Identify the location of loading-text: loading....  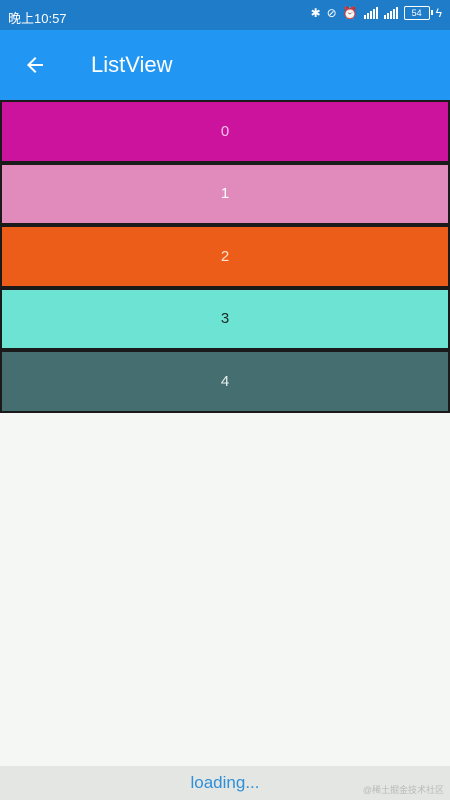
(225, 782).